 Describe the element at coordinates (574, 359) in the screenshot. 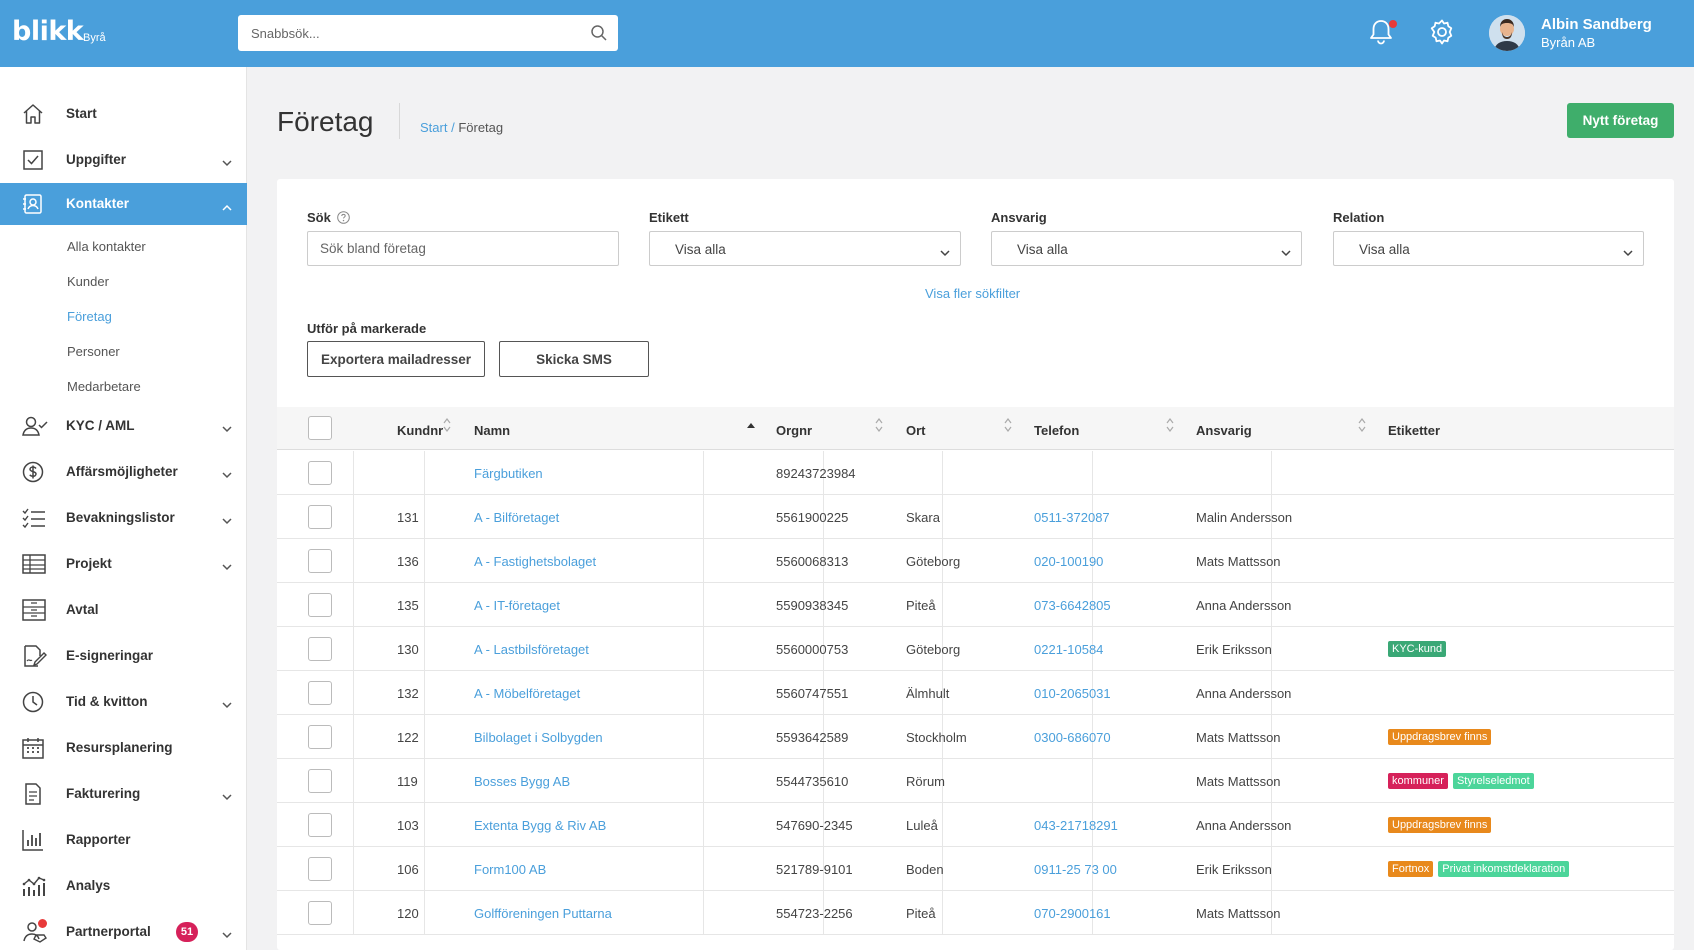

I see `send-sms-button: Skicka SMS` at that location.